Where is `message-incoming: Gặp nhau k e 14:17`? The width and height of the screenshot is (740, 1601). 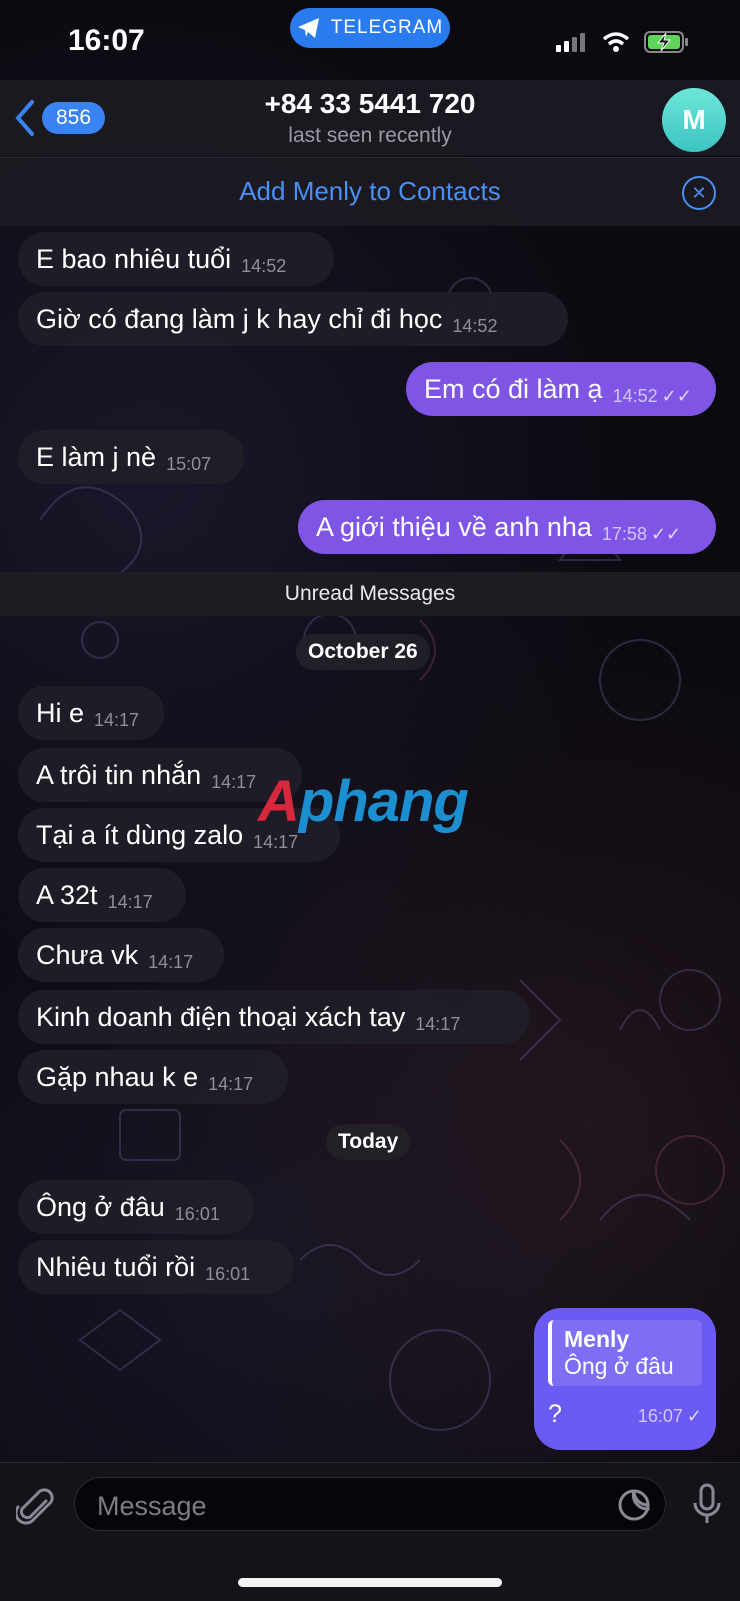 message-incoming: Gặp nhau k e 14:17 is located at coordinates (153, 1077).